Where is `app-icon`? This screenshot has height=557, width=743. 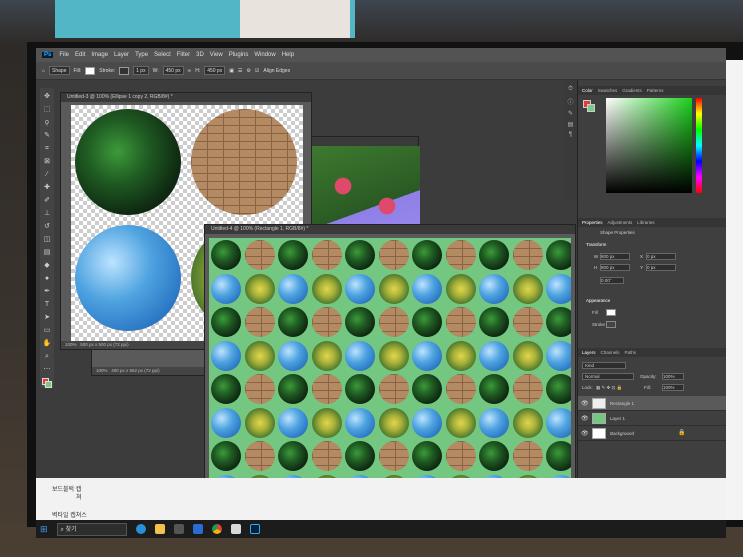
app-icon is located at coordinates (235, 529).